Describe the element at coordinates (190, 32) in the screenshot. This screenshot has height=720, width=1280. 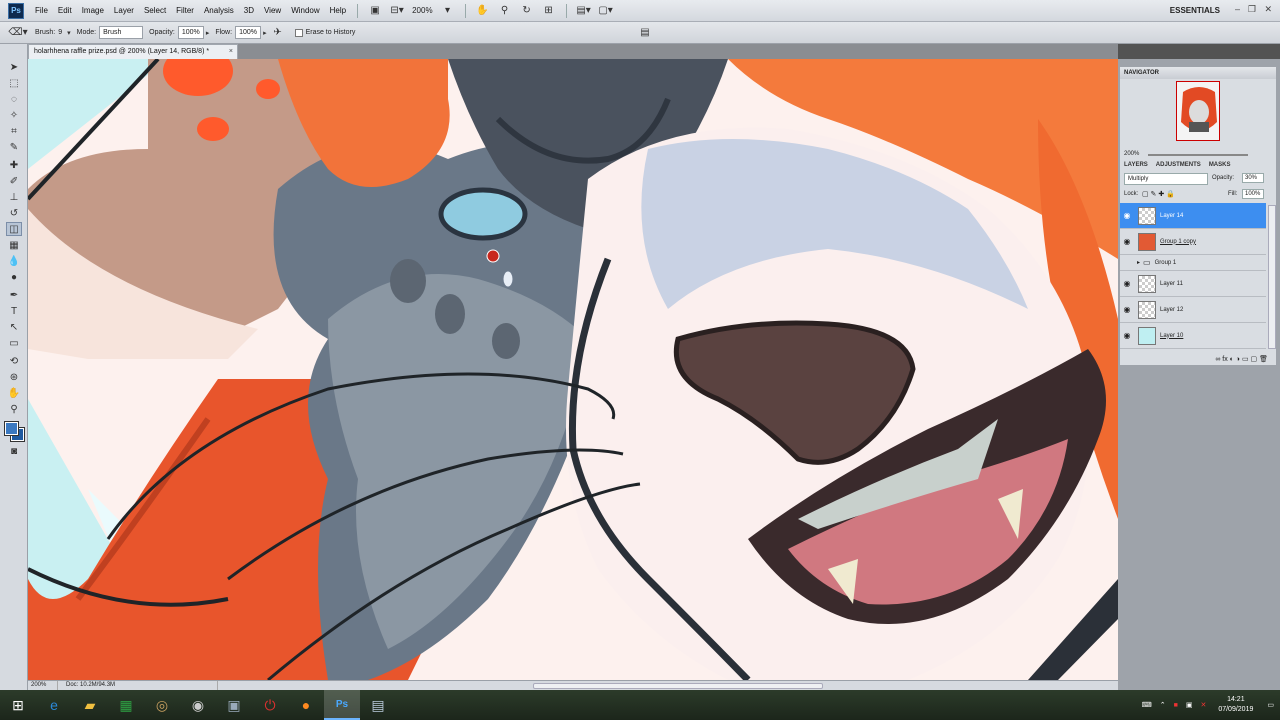
I see `opacity-input: 100%` at that location.